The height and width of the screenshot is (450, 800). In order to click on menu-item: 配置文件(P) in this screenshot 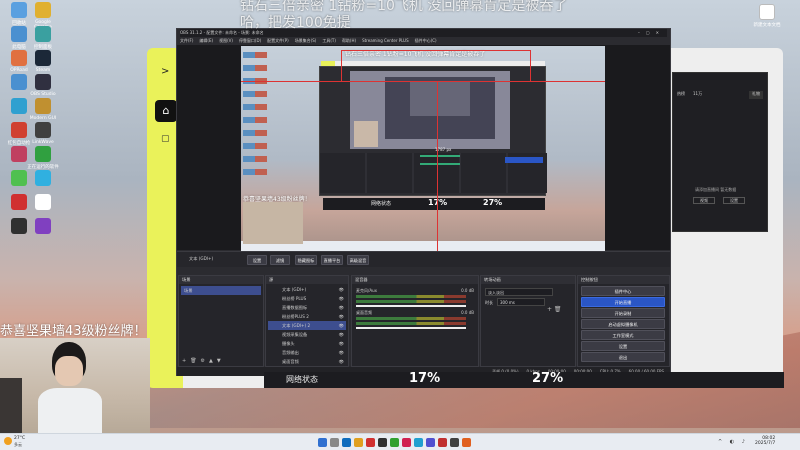, I will do `click(278, 41)`.